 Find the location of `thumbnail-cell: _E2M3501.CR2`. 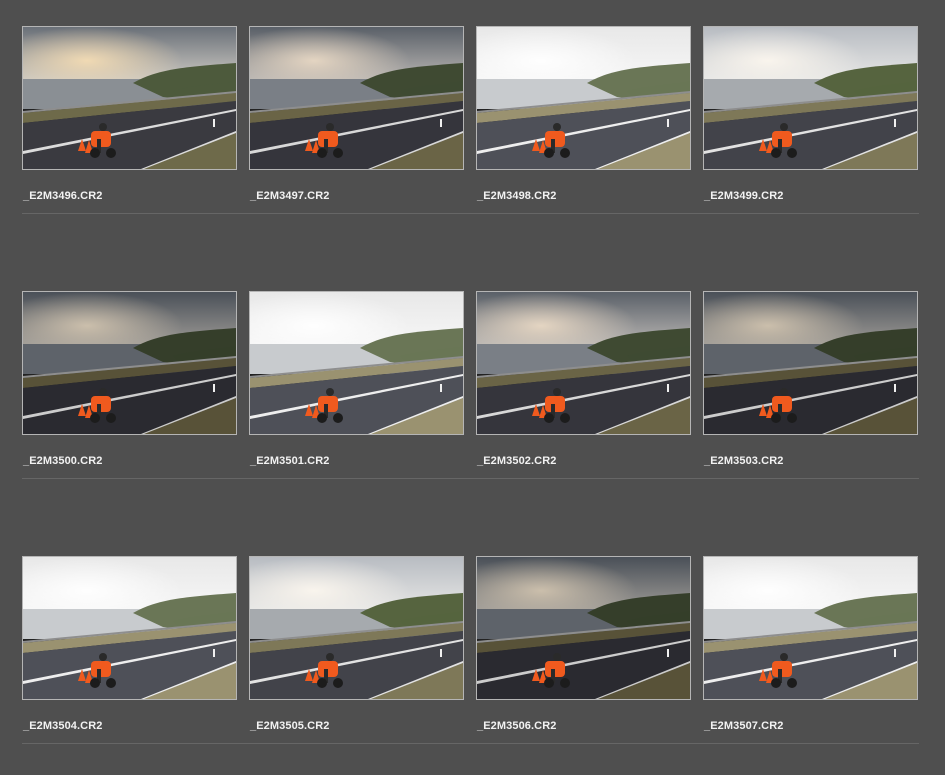

thumbnail-cell: _E2M3501.CR2 is located at coordinates (356, 386).